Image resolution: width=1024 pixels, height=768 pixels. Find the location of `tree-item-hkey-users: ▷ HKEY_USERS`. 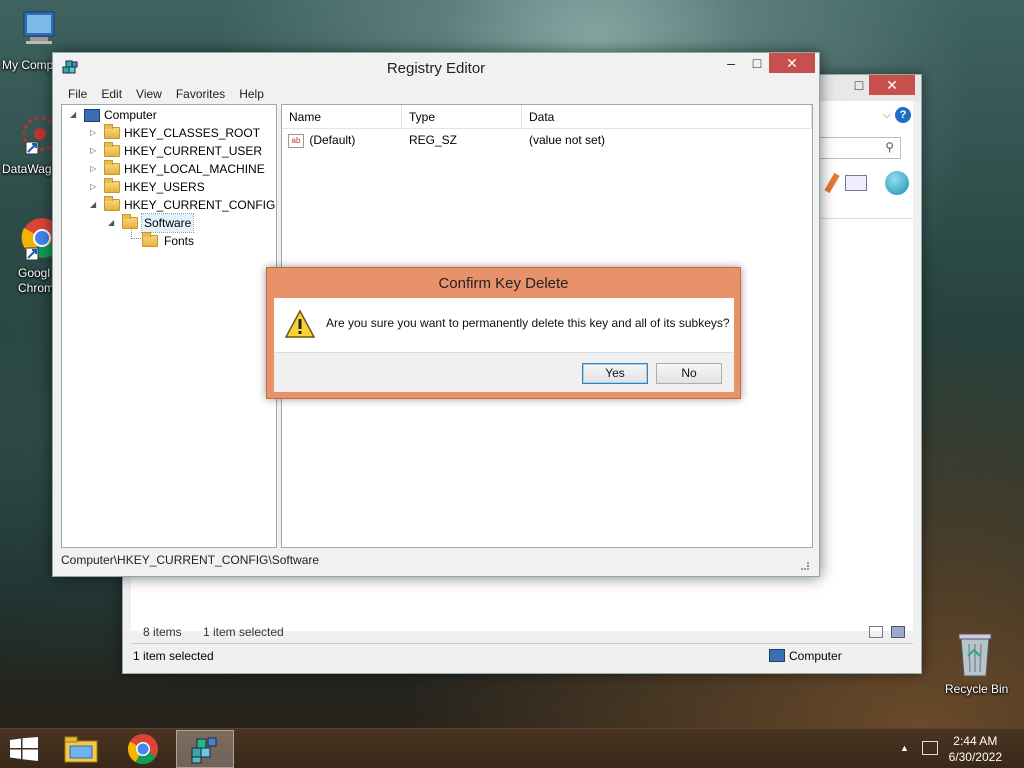

tree-item-hkey-users: ▷ HKEY_USERS is located at coordinates (147, 187).